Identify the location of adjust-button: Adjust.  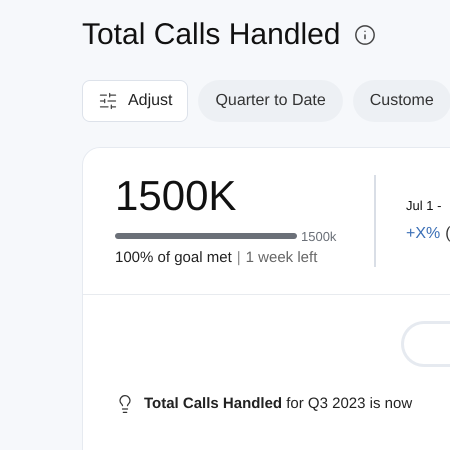
(135, 101).